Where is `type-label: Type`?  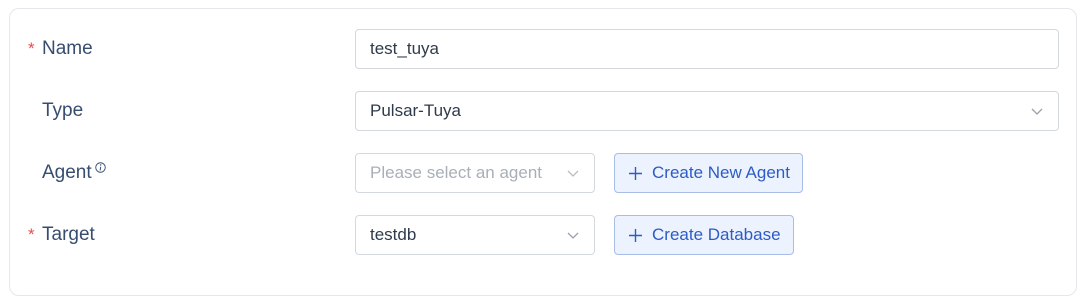 type-label: Type is located at coordinates (63, 110).